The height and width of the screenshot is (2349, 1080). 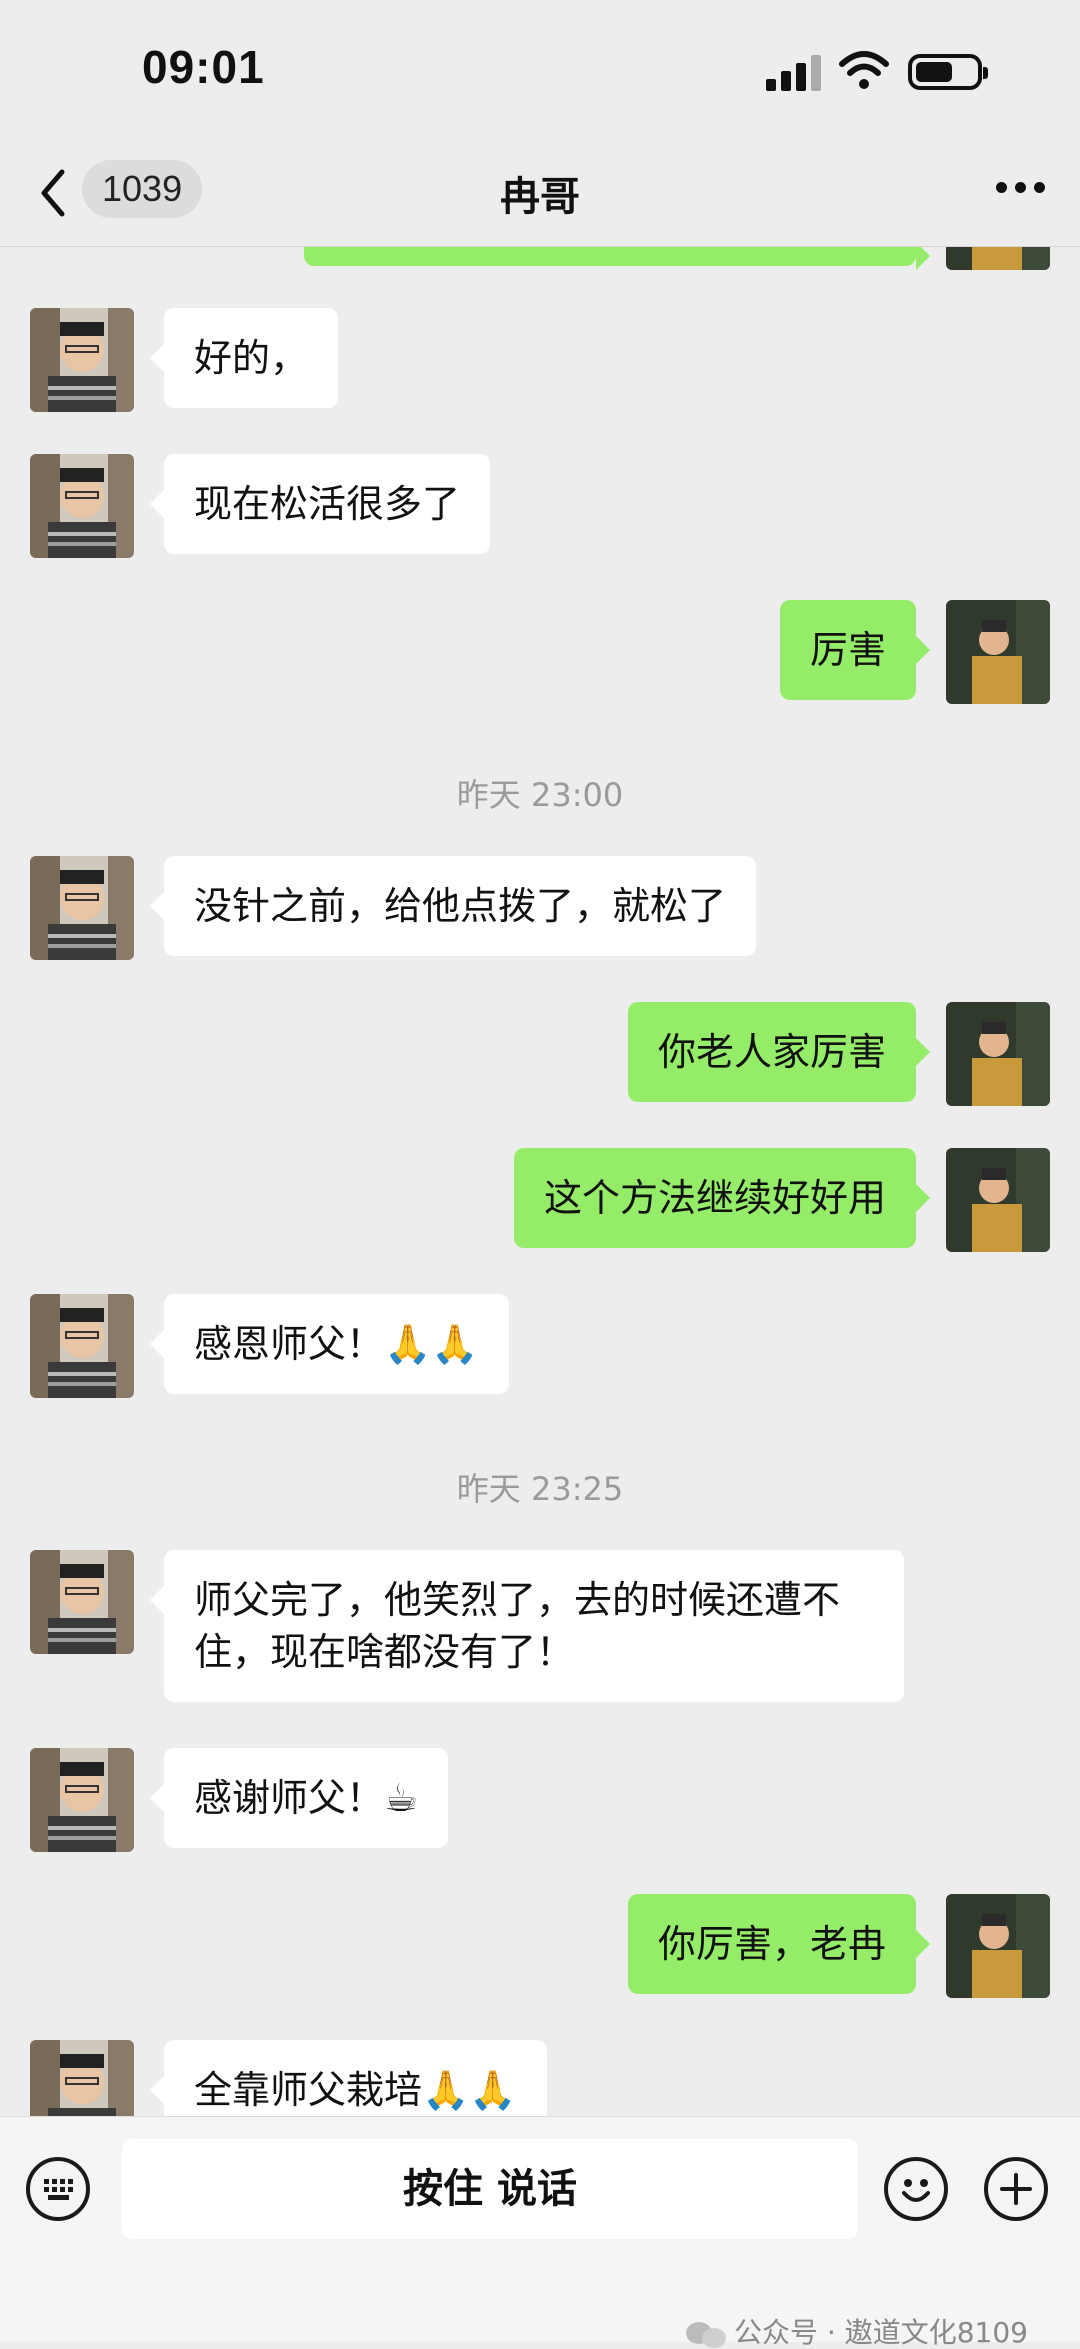 I want to click on status-bar: 09:01, so click(x=540, y=70).